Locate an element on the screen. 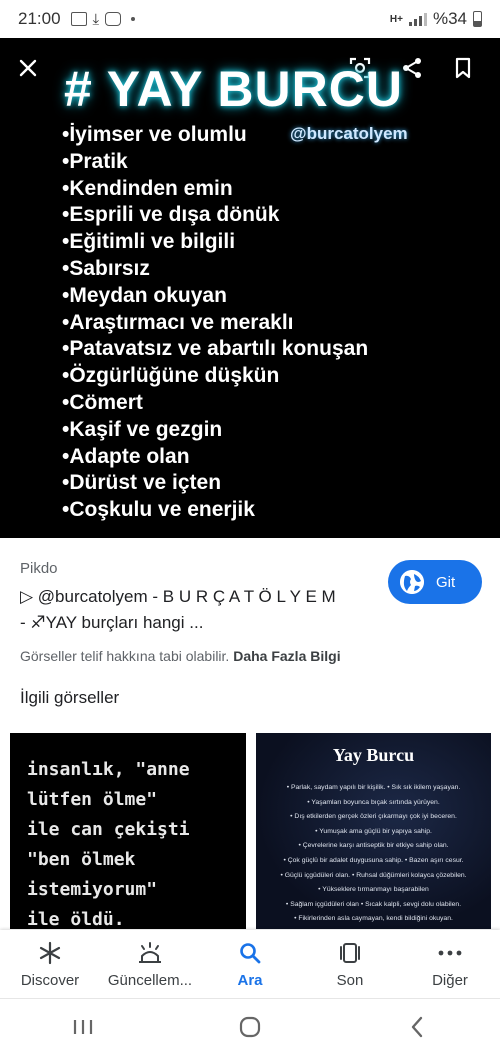 The image size is (500, 1055). nav-search: Ara is located at coordinates (250, 964).